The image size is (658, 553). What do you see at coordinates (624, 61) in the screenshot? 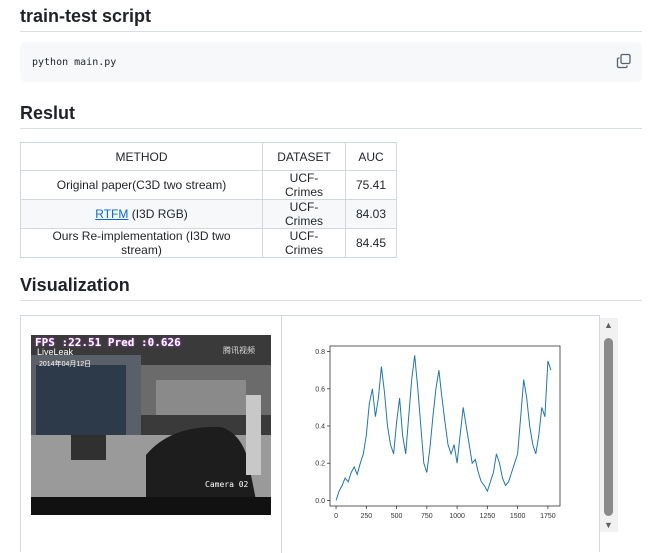
I see `copy-icon` at bounding box center [624, 61].